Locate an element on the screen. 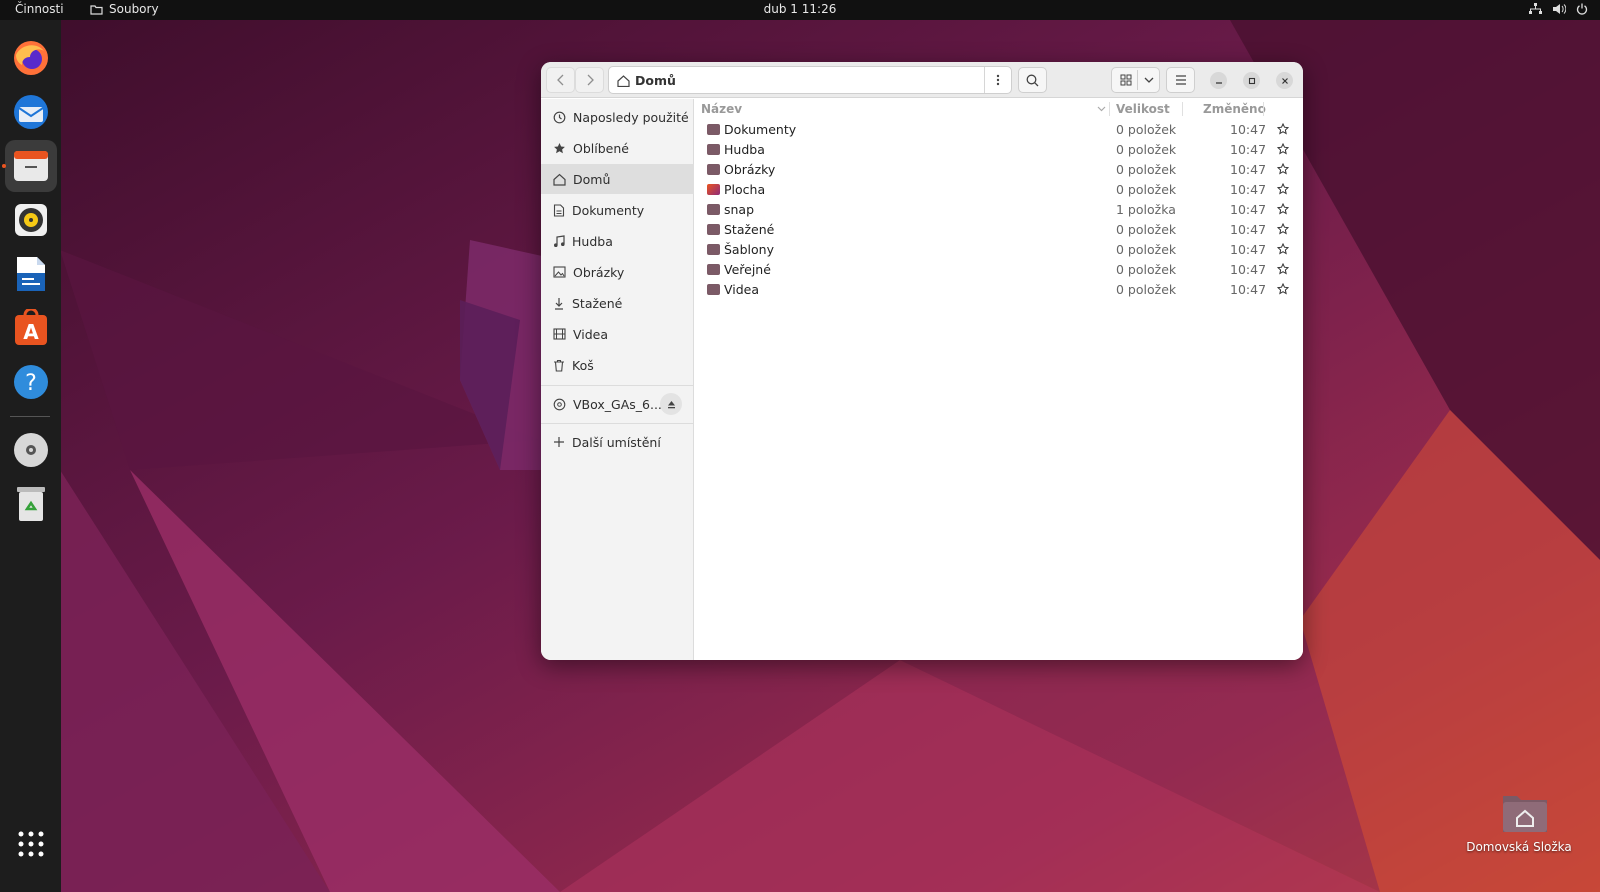  thunderbird-launcher is located at coordinates (31, 112).